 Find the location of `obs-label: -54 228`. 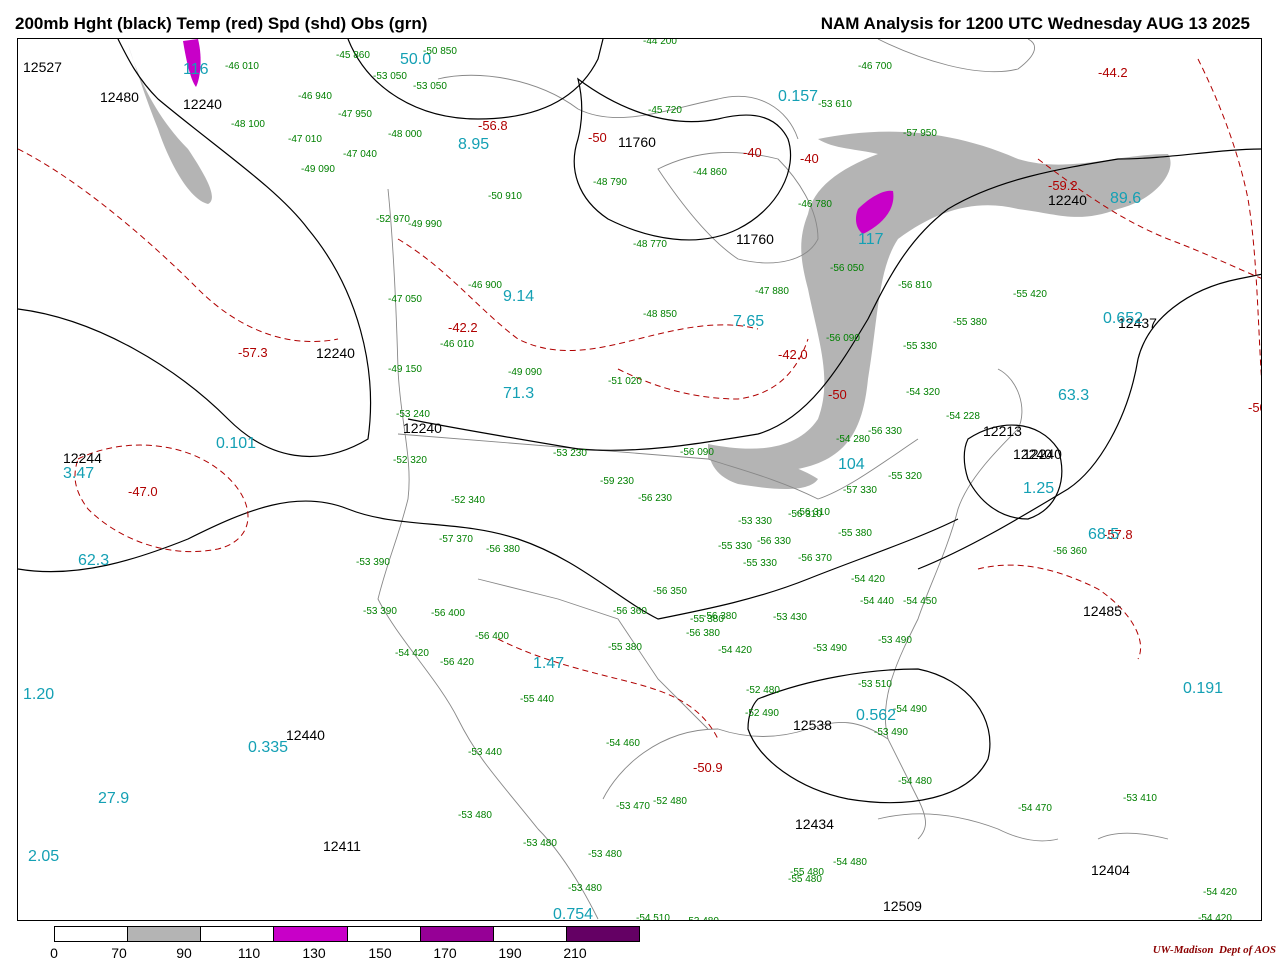

obs-label: -54 228 is located at coordinates (963, 416).